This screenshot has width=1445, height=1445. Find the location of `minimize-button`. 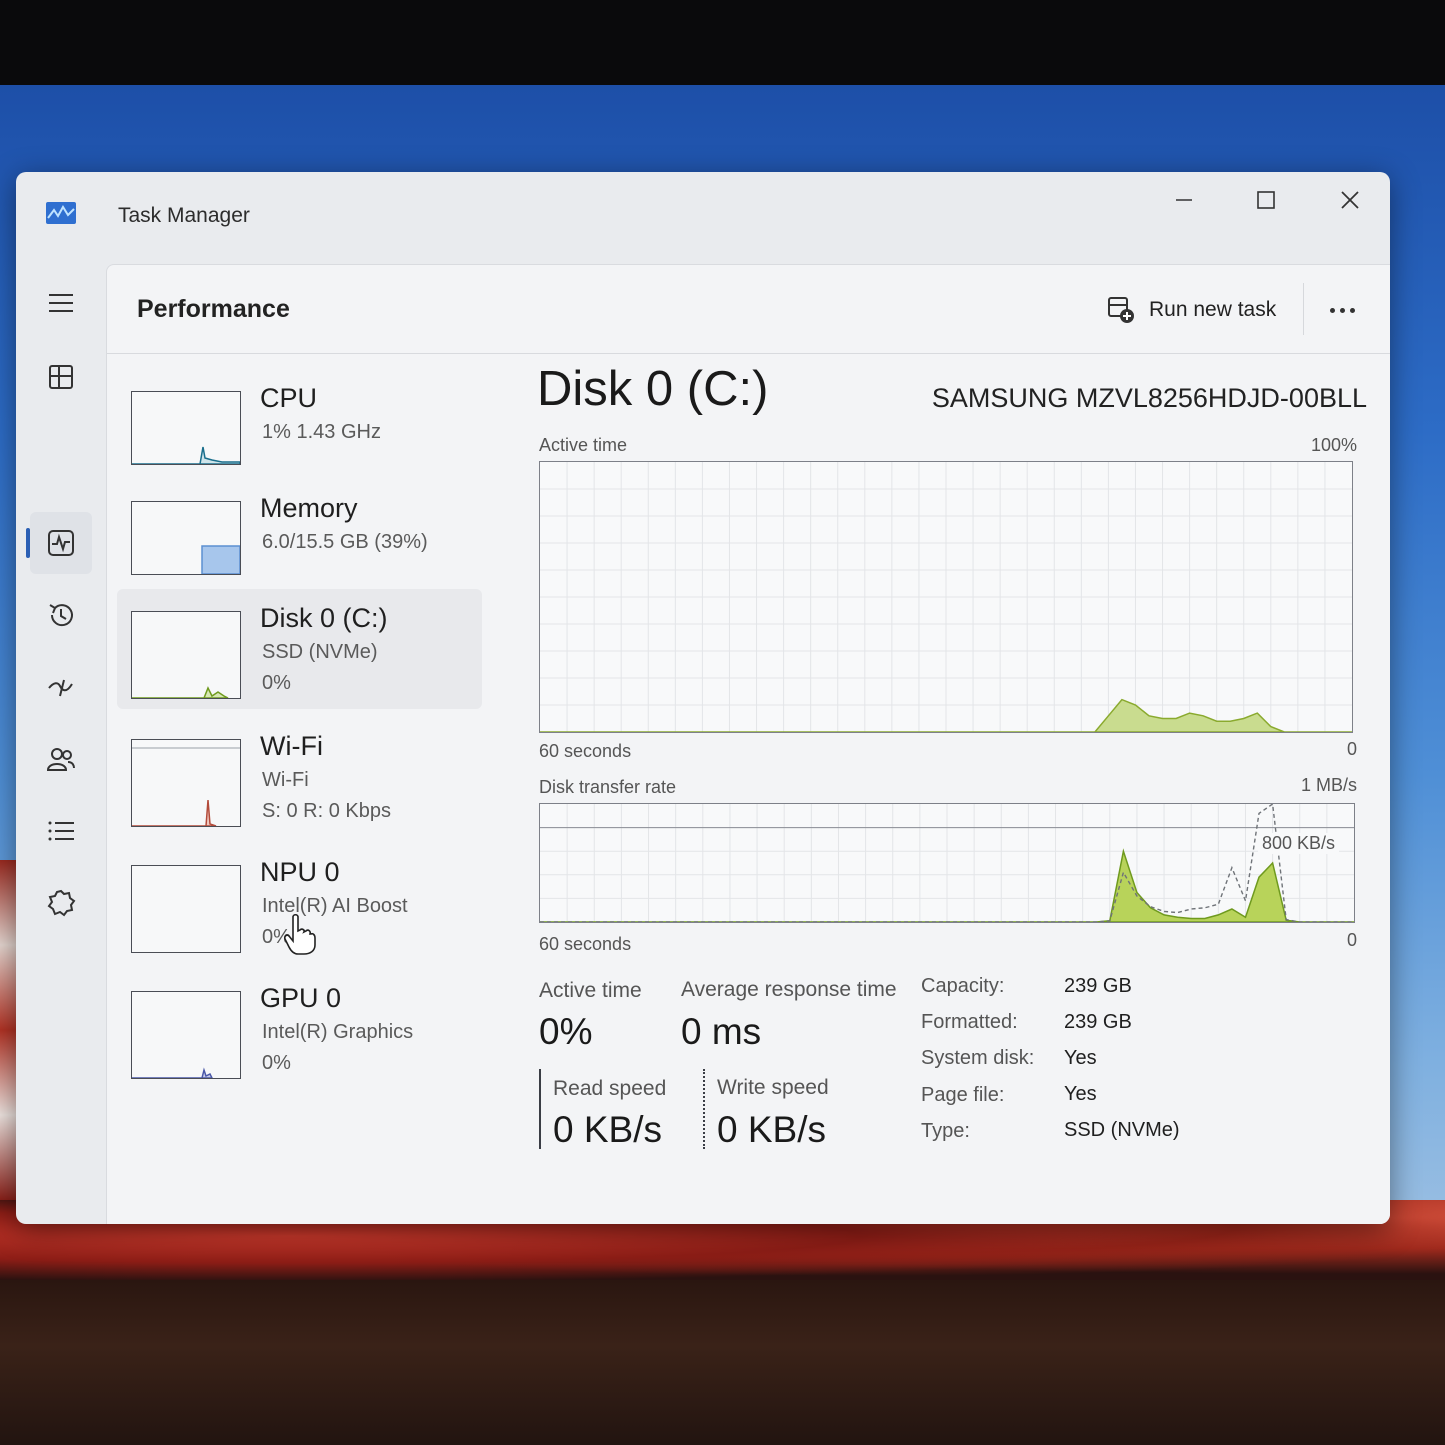

minimize-button is located at coordinates (1184, 208).